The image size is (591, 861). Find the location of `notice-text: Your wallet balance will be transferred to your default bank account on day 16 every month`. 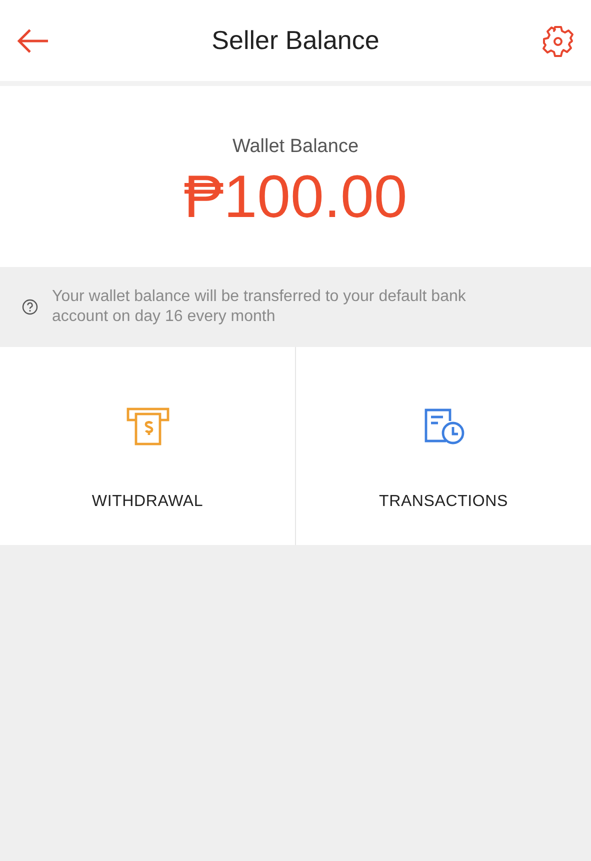

notice-text: Your wallet balance will be transferred to your default bank account on day 16 every month is located at coordinates (259, 307).